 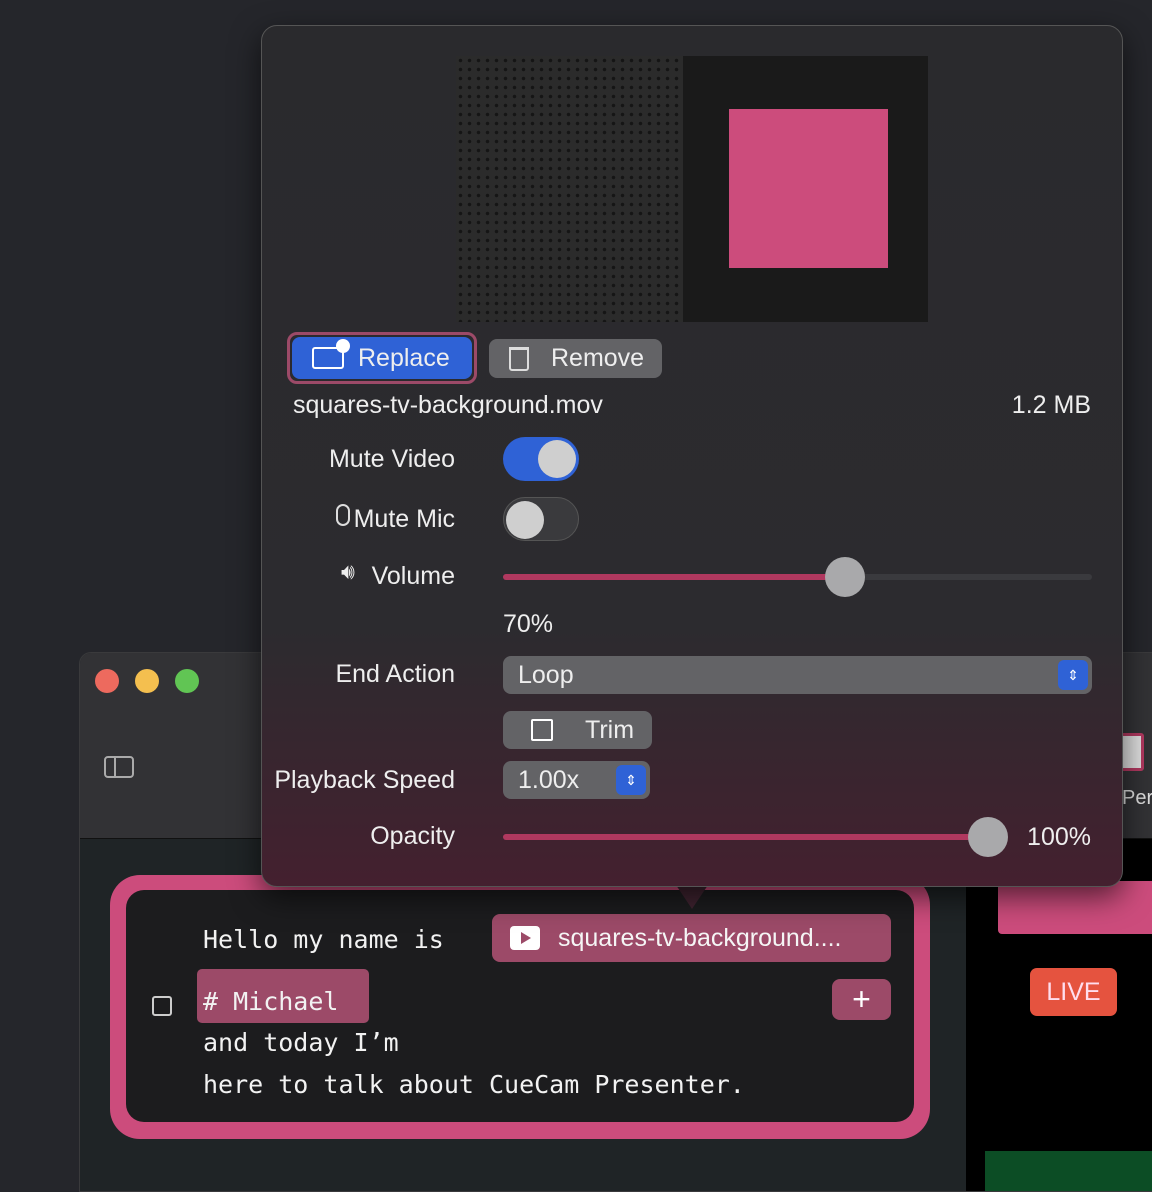 I want to click on remove-label: Remove, so click(x=598, y=358).